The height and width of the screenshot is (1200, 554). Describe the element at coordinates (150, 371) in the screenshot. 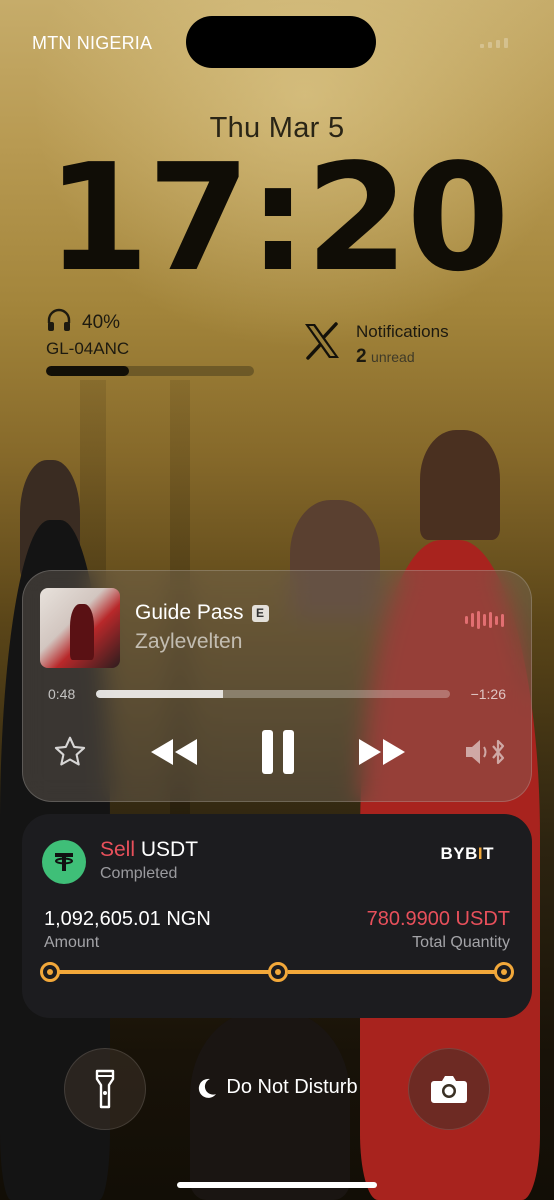

I see `battery-level-bar` at that location.